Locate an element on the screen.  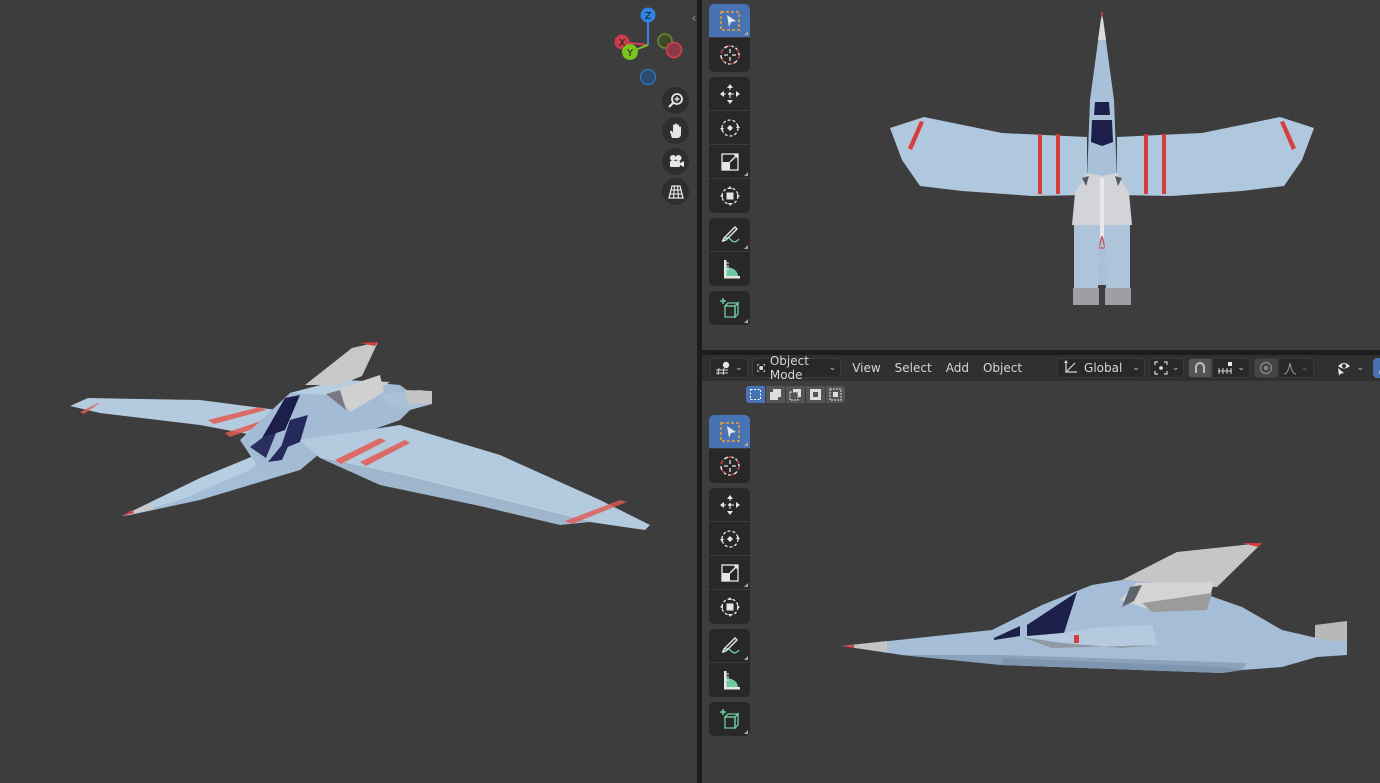
gizmo-z-label: Z is located at coordinates (648, 16).